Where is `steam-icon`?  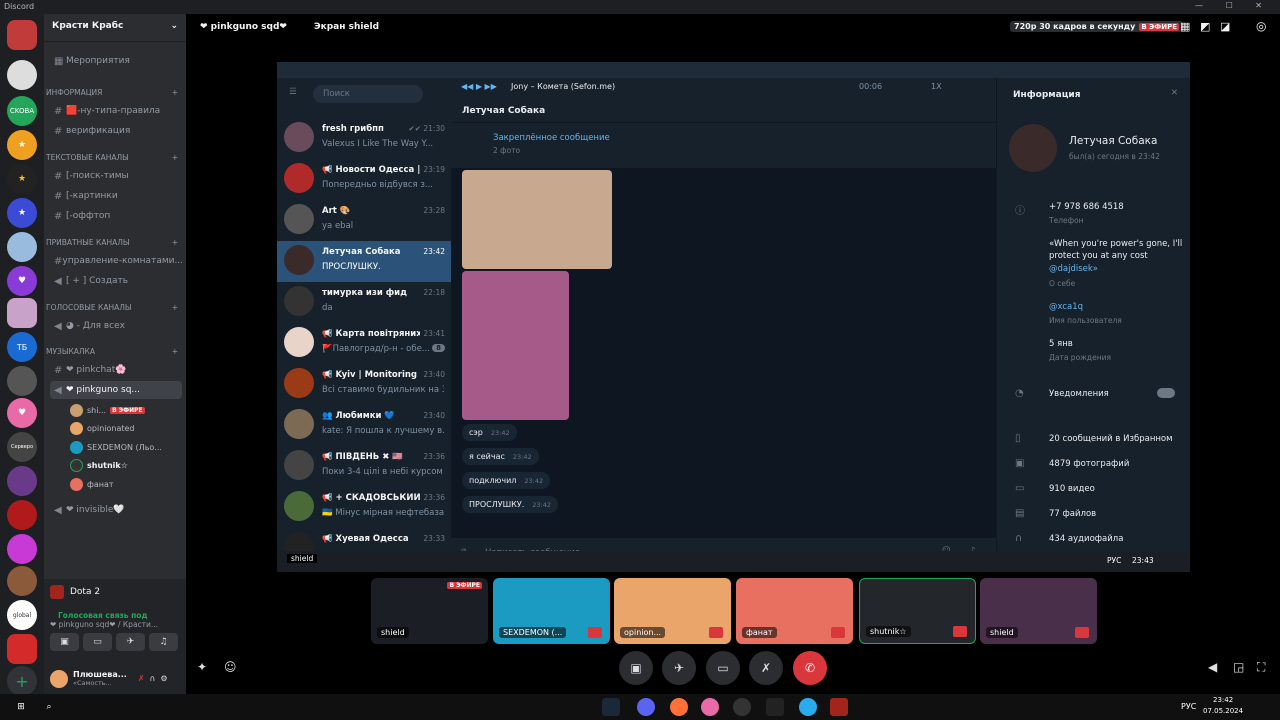
steam-icon is located at coordinates (611, 707).